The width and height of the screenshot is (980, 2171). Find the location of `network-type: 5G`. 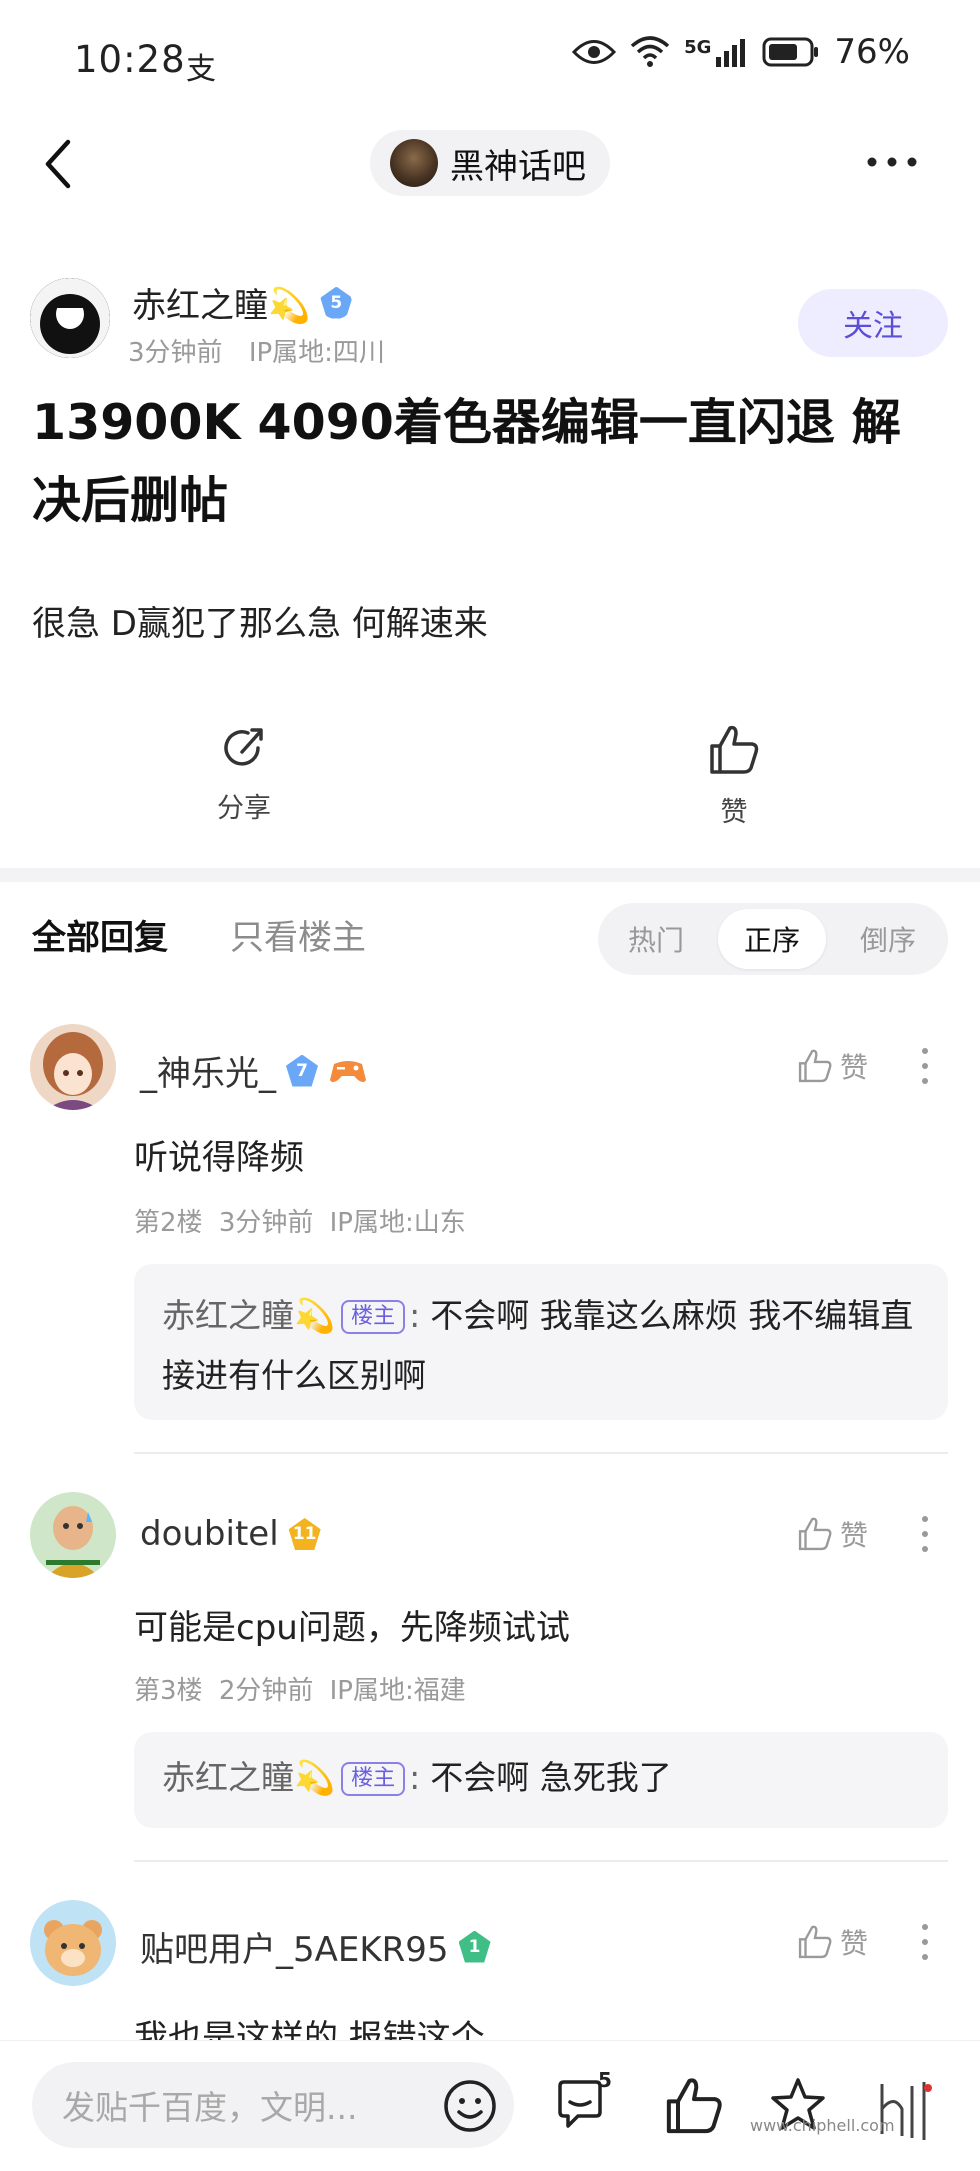

network-type: 5G is located at coordinates (698, 47).